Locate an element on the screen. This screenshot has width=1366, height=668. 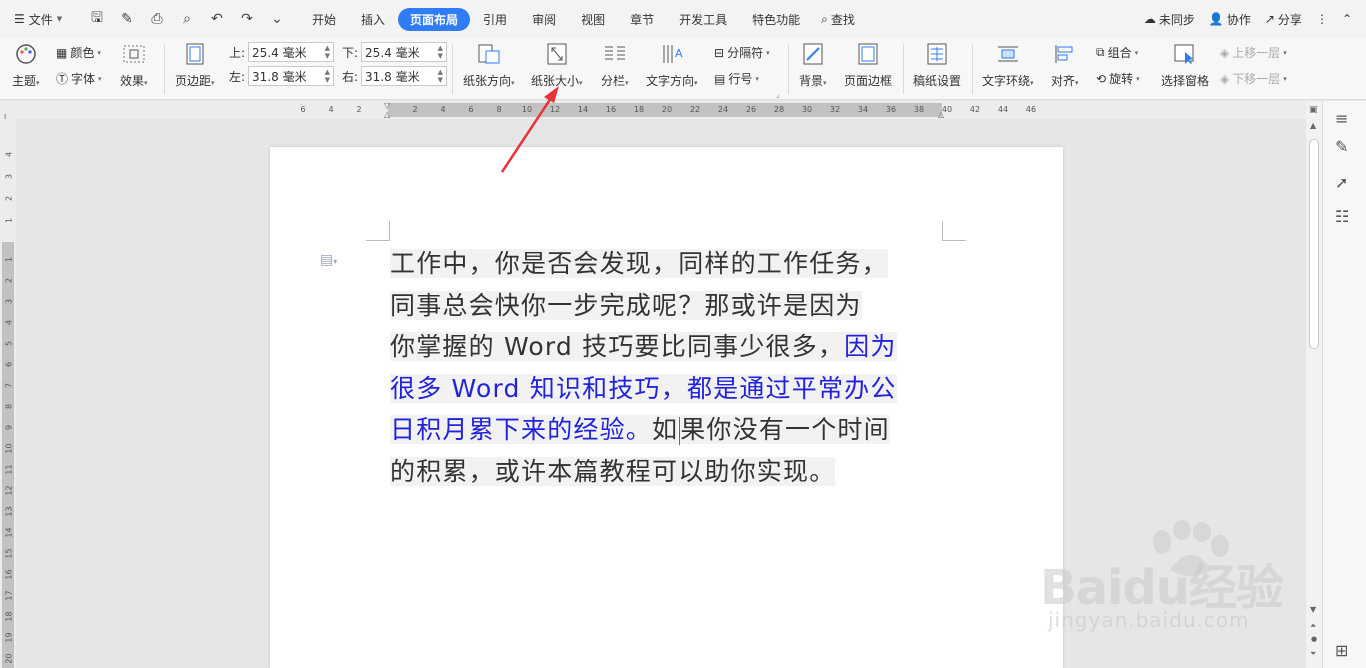
selection-pane-button: 选择窗格 is located at coordinates (1185, 65).